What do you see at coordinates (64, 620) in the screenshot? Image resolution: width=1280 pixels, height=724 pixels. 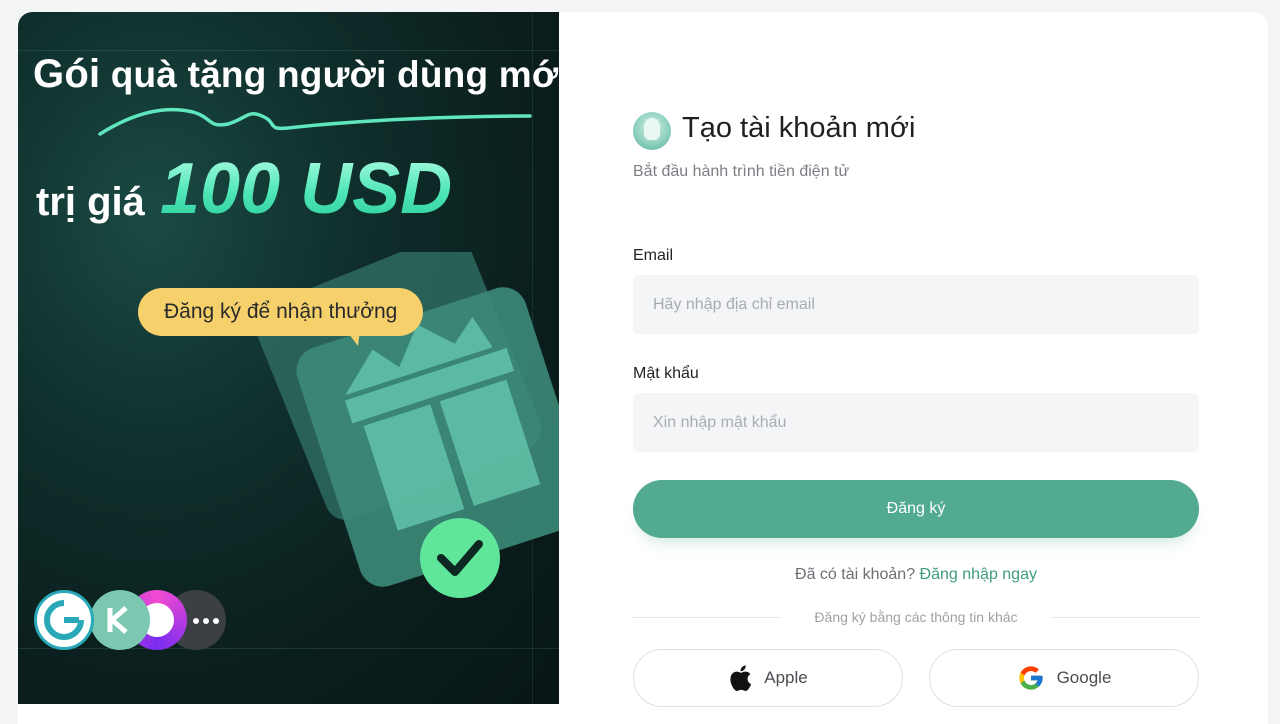 I see `coinbase-logo` at bounding box center [64, 620].